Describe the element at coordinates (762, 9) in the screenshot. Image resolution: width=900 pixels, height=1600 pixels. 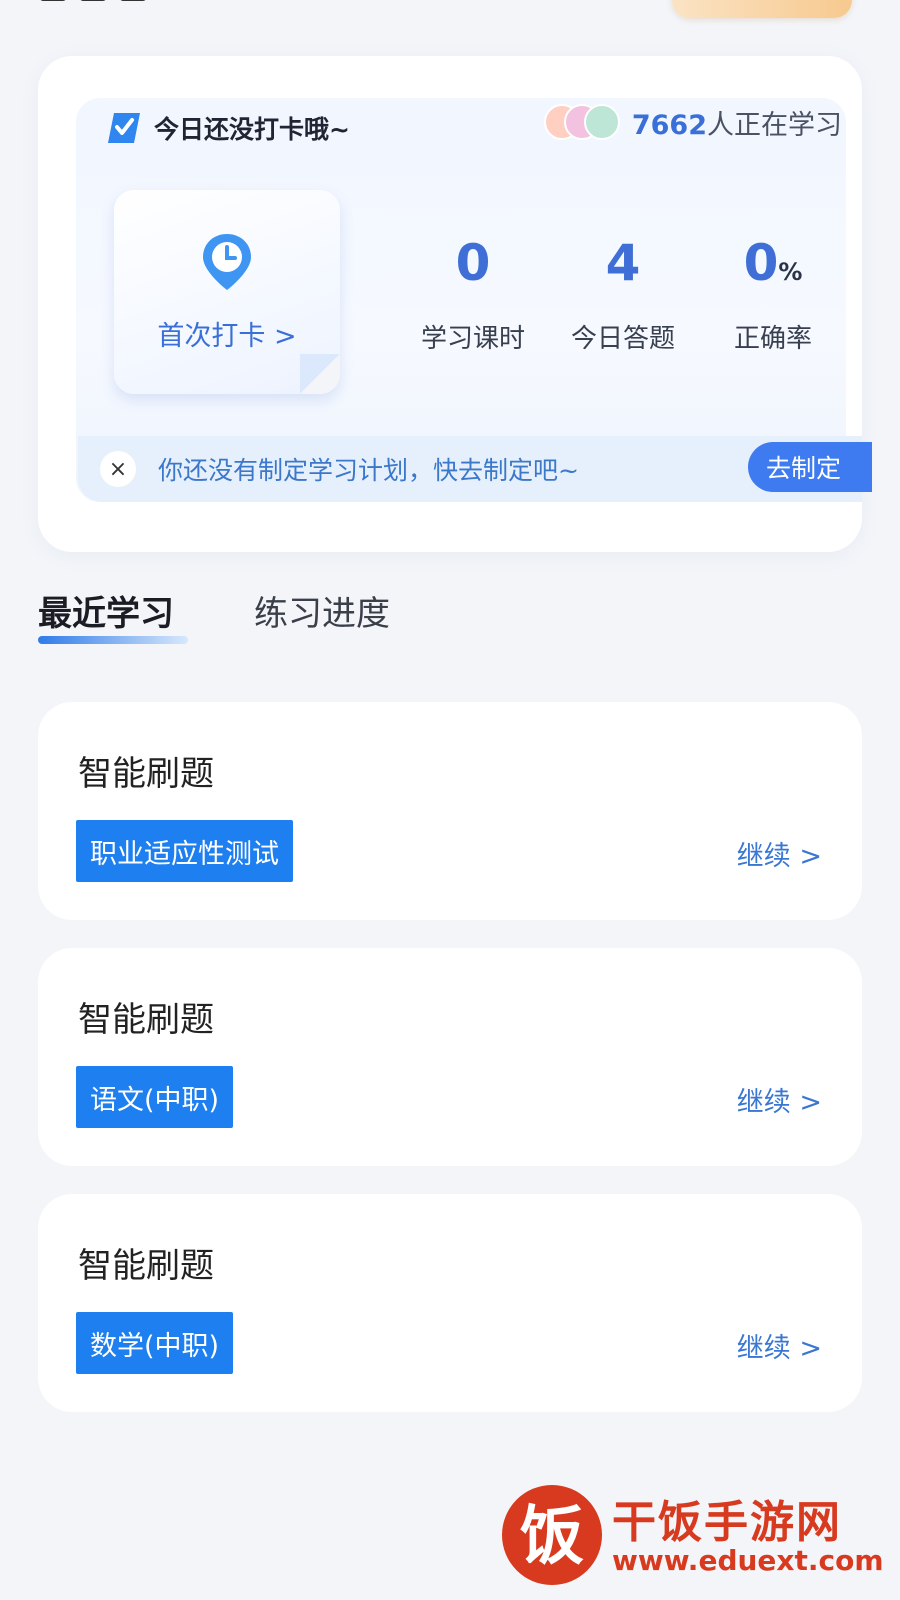
I see `header-banner-fragment` at that location.